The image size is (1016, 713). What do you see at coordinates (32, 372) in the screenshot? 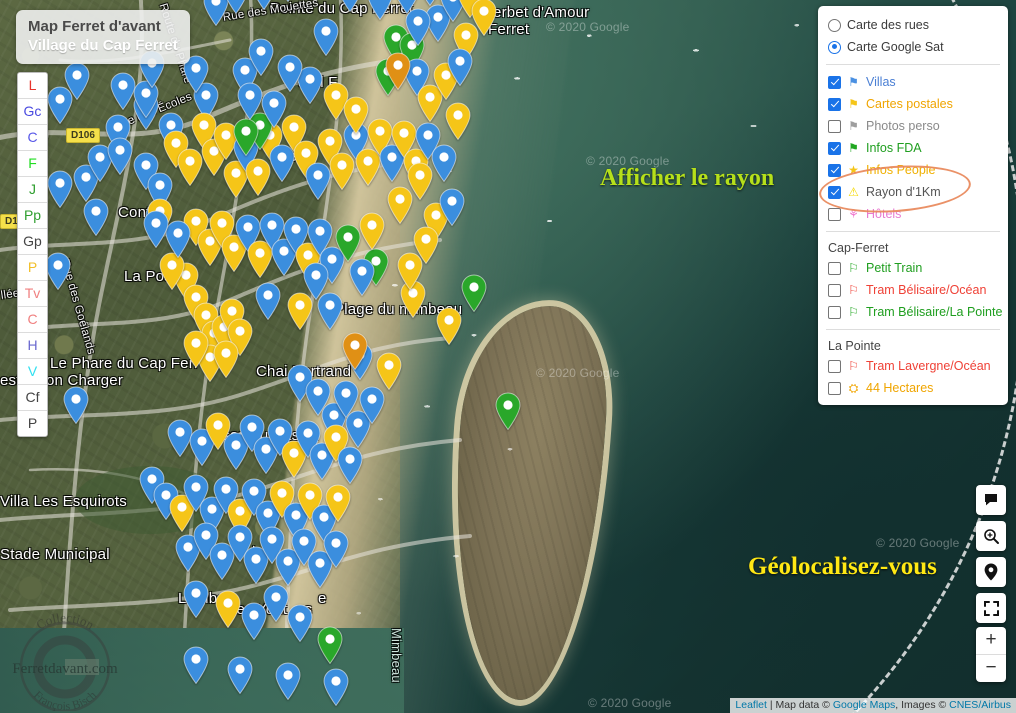
I see `letter-filter-v: V` at bounding box center [32, 372].